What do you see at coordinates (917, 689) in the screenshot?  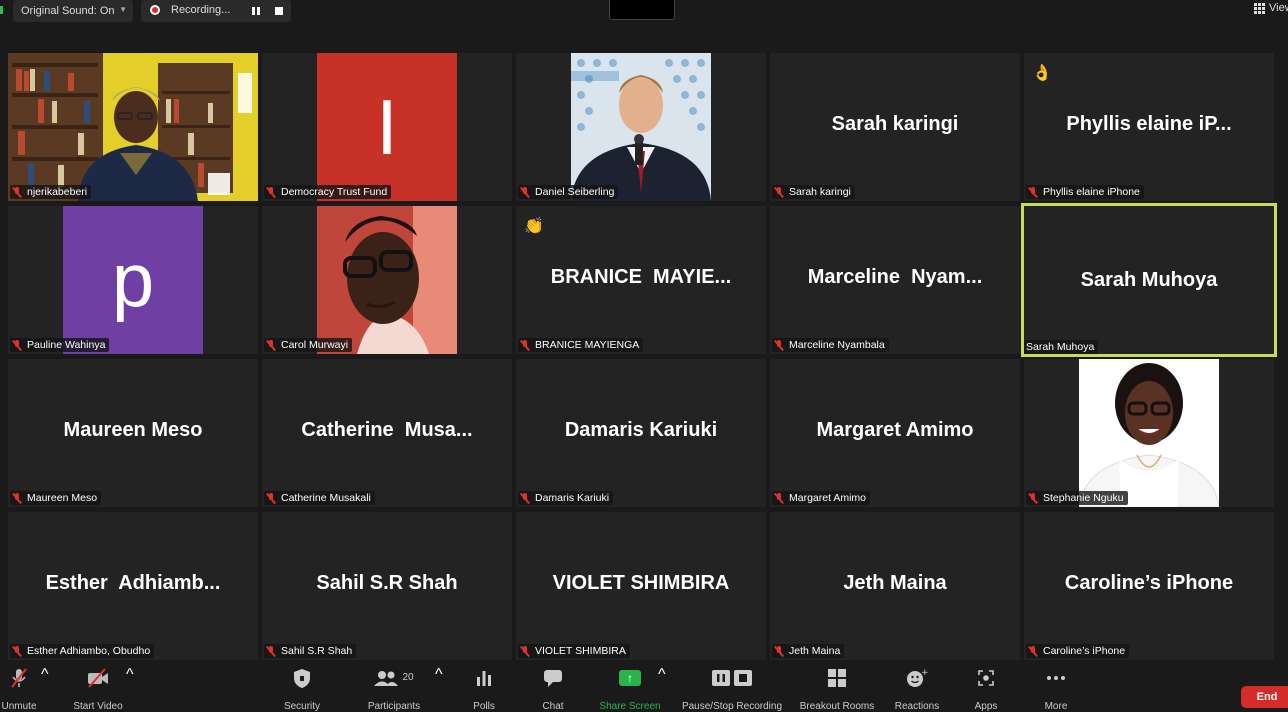 I see `reactions-button: + Reactions` at bounding box center [917, 689].